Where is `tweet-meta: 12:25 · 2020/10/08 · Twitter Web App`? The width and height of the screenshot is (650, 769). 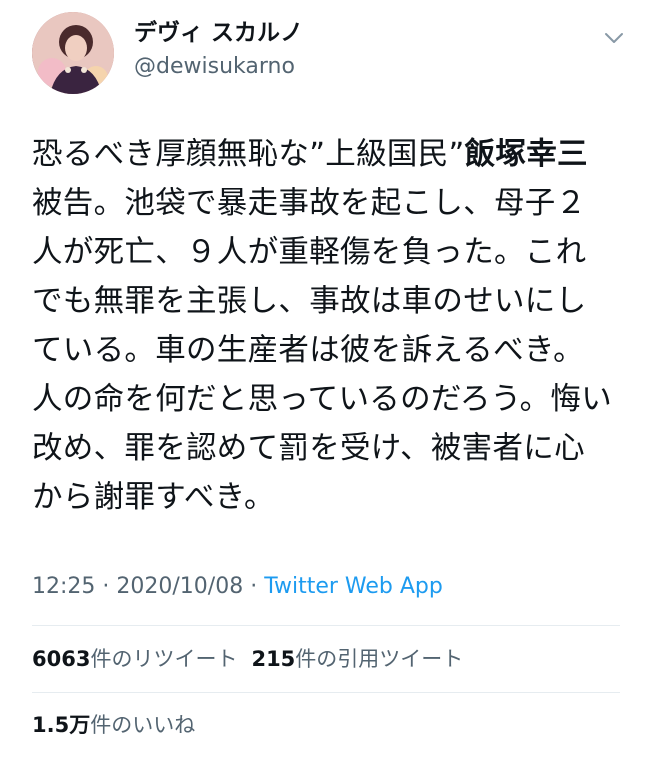
tweet-meta: 12:25 · 2020/10/08 · Twitter Web App is located at coordinates (237, 587).